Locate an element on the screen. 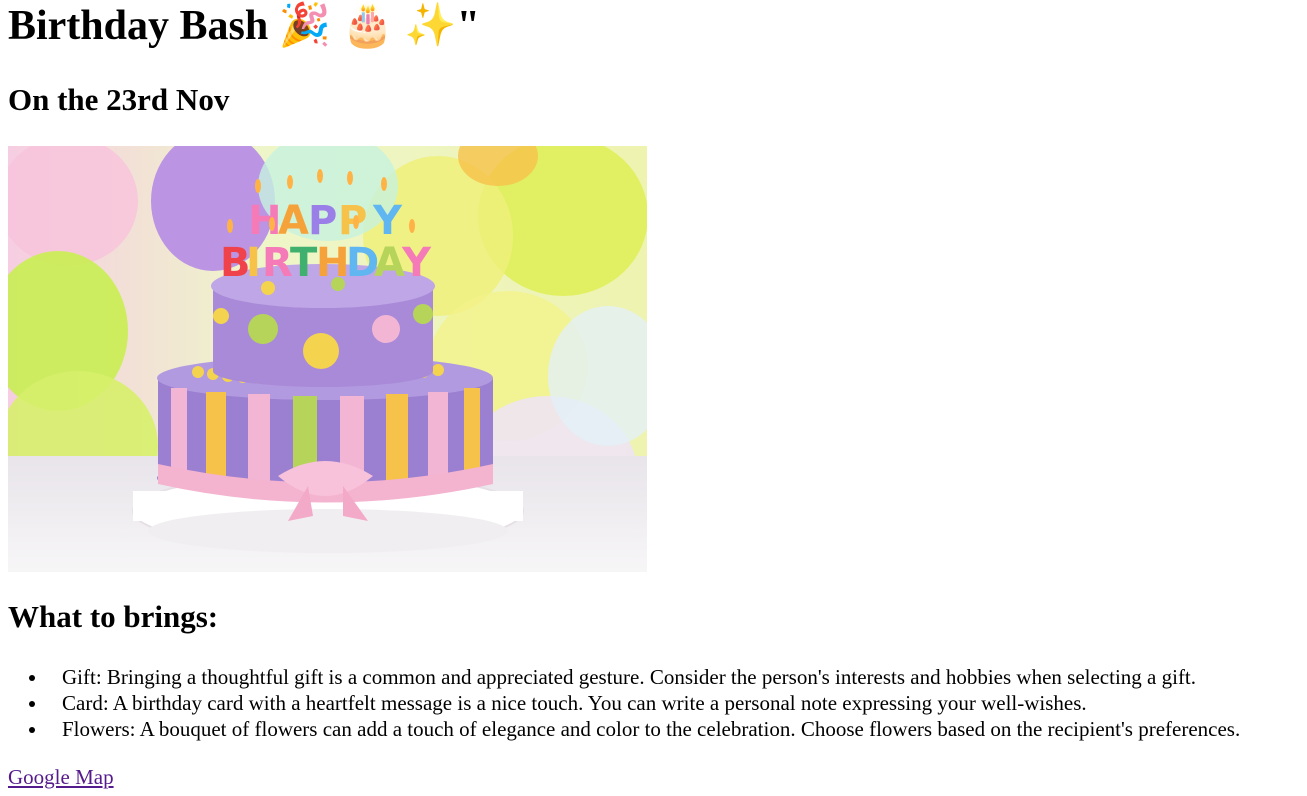 The height and width of the screenshot is (796, 1307). date-heading: On the 23rd Nov is located at coordinates (119, 99).